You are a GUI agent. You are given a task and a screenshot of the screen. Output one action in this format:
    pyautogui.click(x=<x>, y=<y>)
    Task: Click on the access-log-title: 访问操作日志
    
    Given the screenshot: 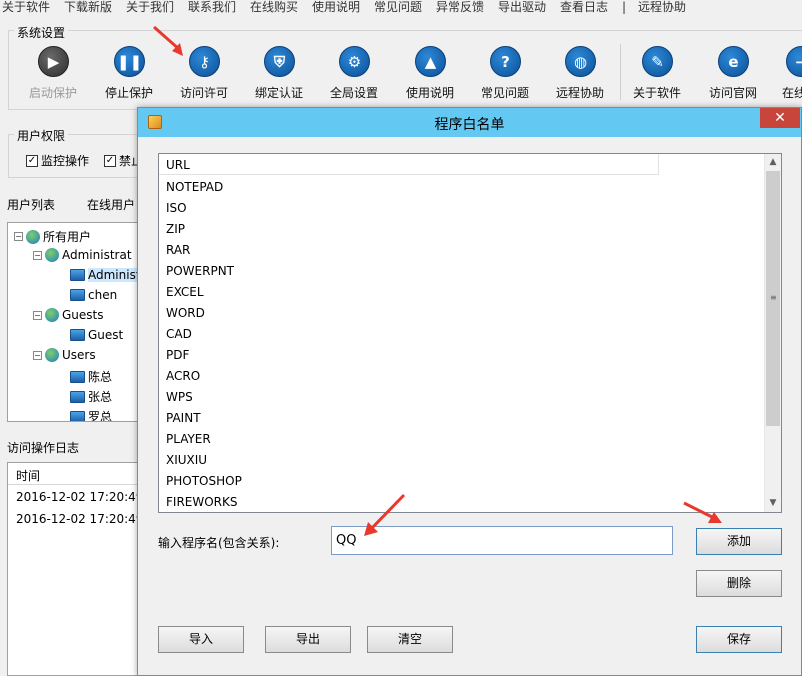 What is the action you would take?
    pyautogui.click(x=43, y=448)
    